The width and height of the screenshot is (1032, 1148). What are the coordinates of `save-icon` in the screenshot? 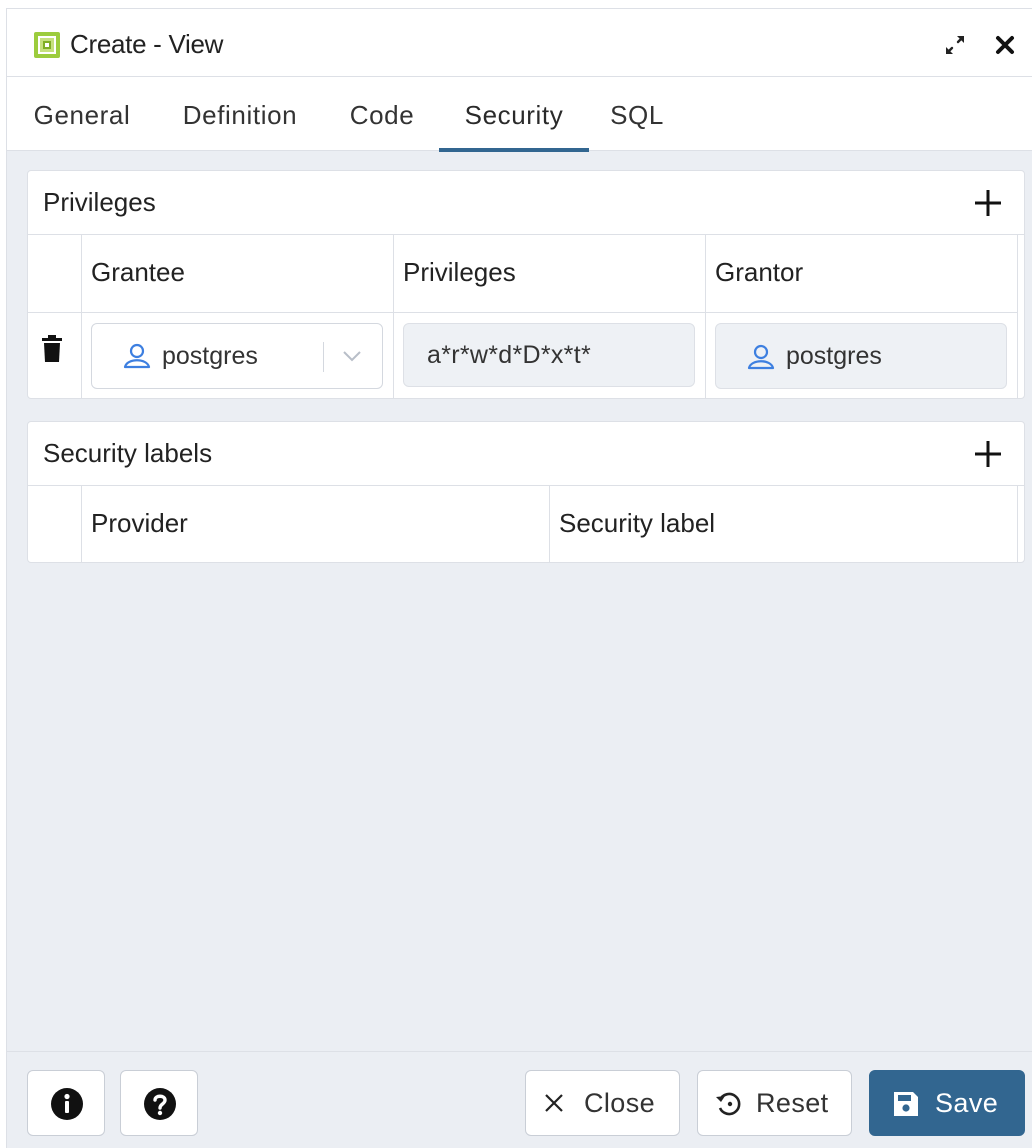 It's located at (906, 1104).